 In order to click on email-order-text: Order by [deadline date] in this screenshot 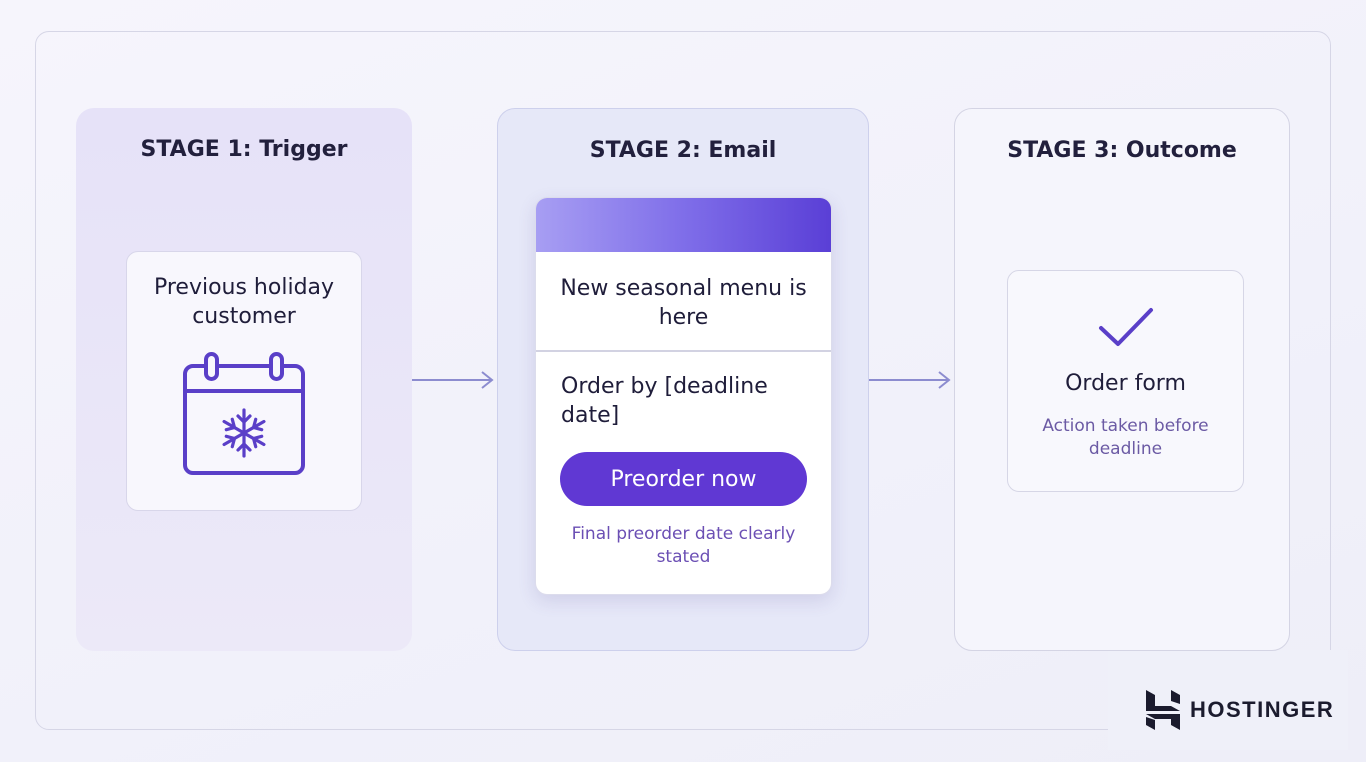, I will do `click(664, 401)`.